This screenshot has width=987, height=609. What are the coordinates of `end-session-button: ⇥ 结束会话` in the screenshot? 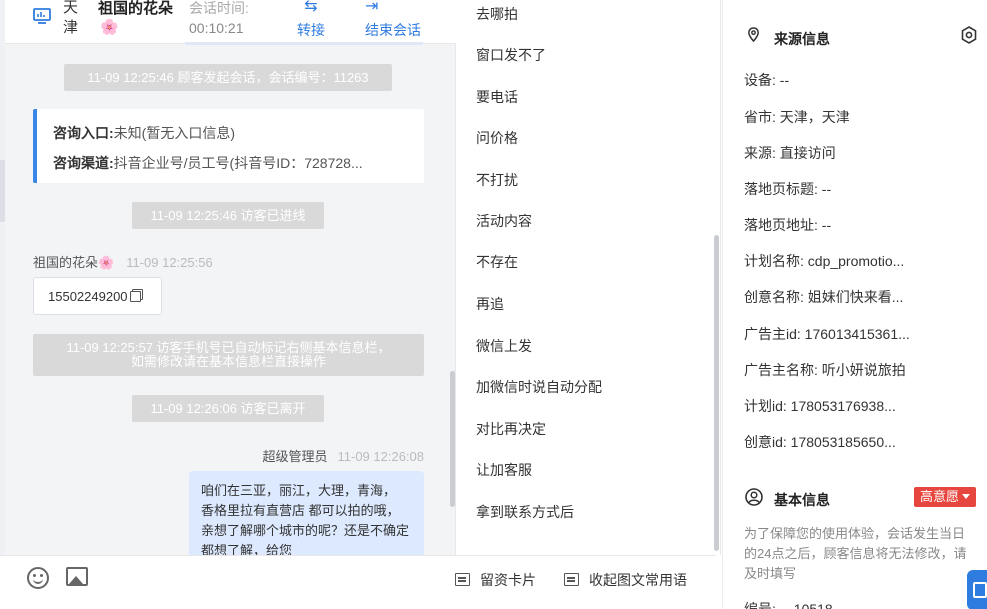 It's located at (393, 20).